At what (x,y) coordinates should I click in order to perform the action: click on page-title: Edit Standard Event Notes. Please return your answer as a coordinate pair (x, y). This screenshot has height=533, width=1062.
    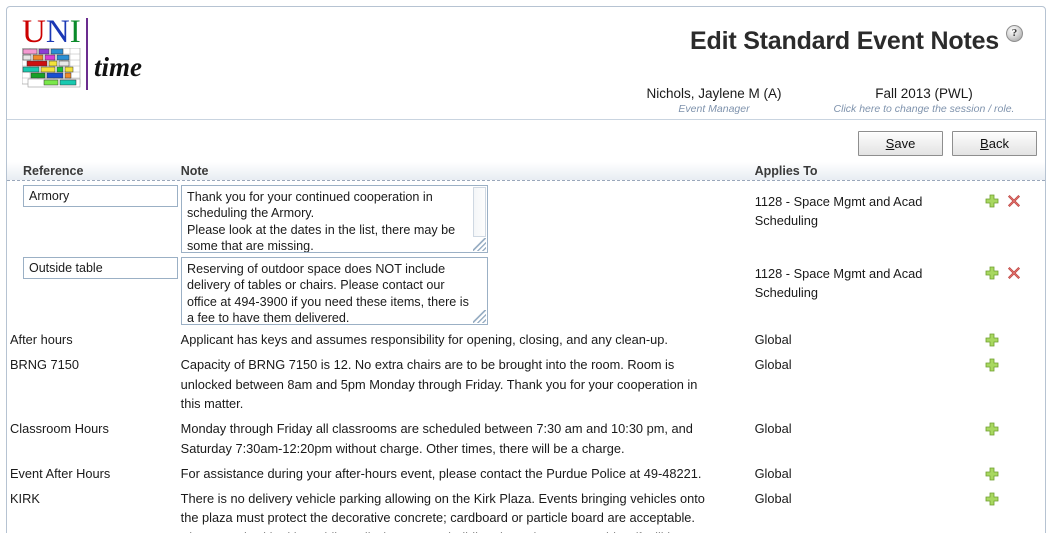
    Looking at the image, I should click on (844, 41).